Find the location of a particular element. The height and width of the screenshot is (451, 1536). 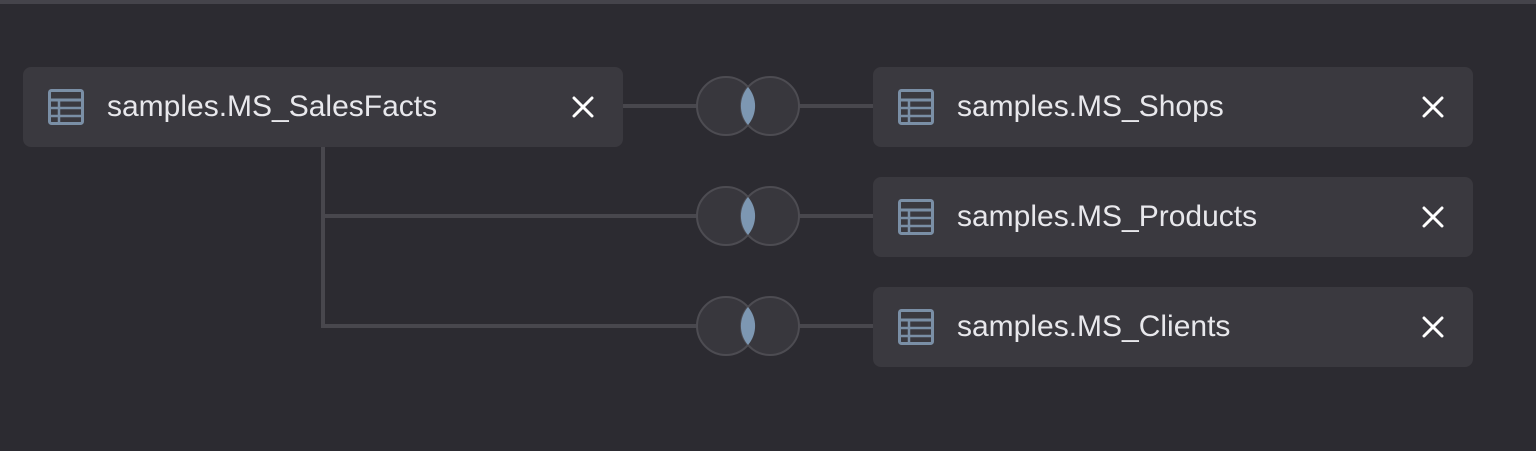

joined-table-card: samples.MS_Products is located at coordinates (1173, 217).